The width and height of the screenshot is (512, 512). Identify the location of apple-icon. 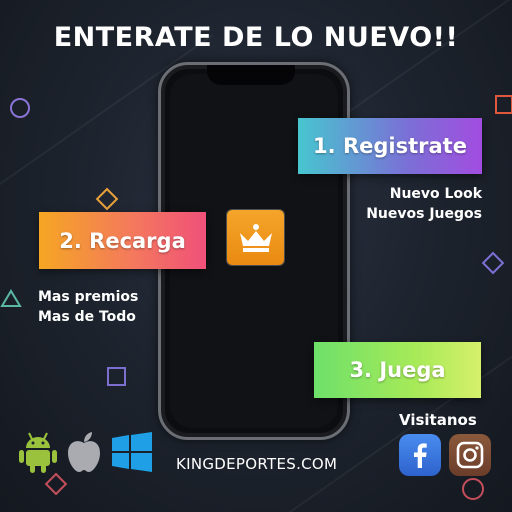
(84, 452).